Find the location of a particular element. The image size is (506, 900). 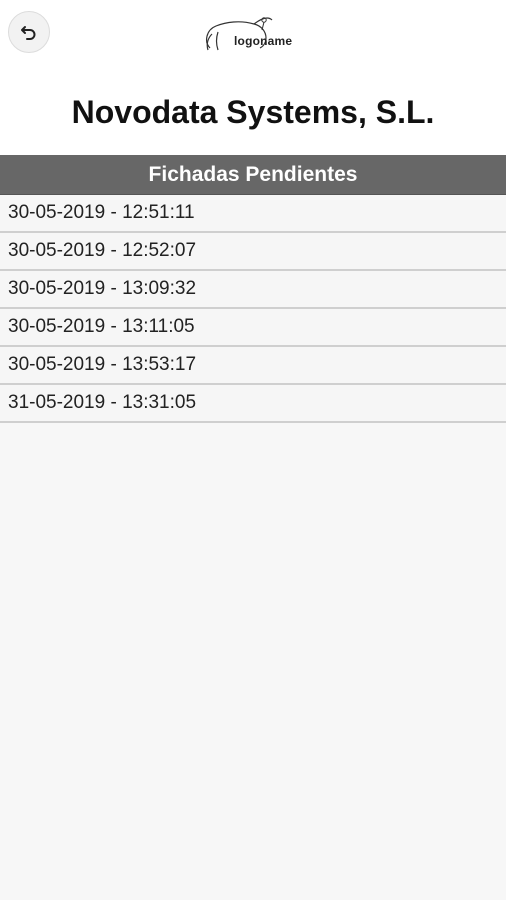

logo: logoname is located at coordinates (255, 34).